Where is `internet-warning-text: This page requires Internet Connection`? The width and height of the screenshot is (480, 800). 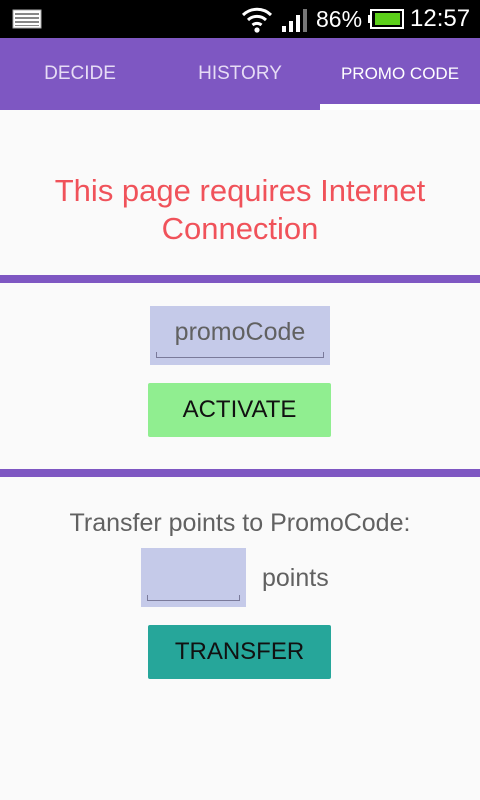
internet-warning-text: This page requires Internet Connection is located at coordinates (240, 209).